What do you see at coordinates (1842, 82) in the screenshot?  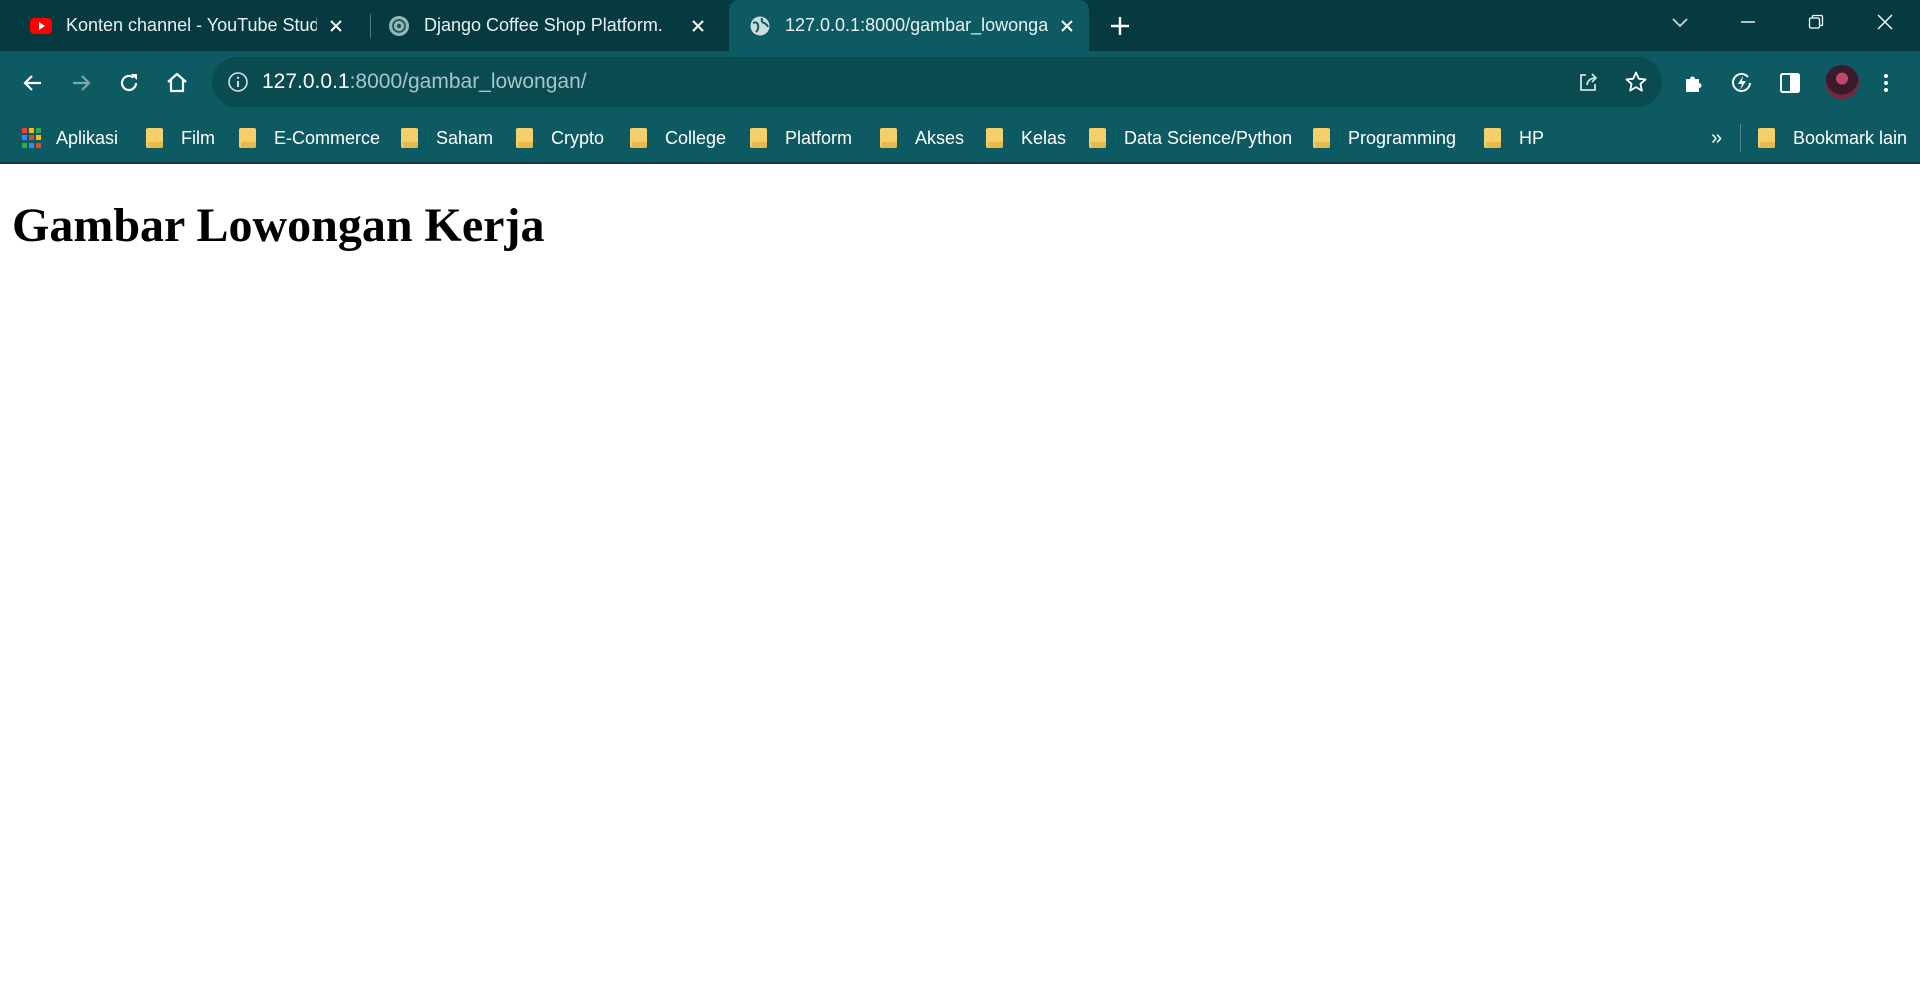 I see `avatar` at bounding box center [1842, 82].